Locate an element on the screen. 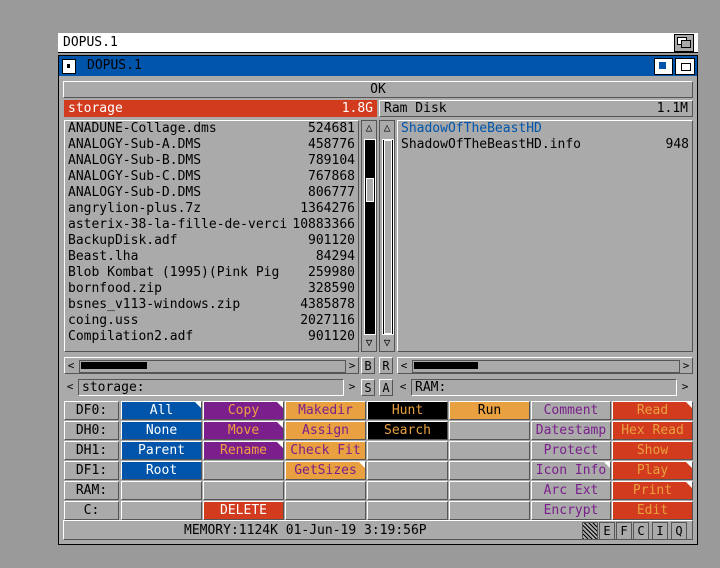  screen-depth-icon is located at coordinates (684, 43).